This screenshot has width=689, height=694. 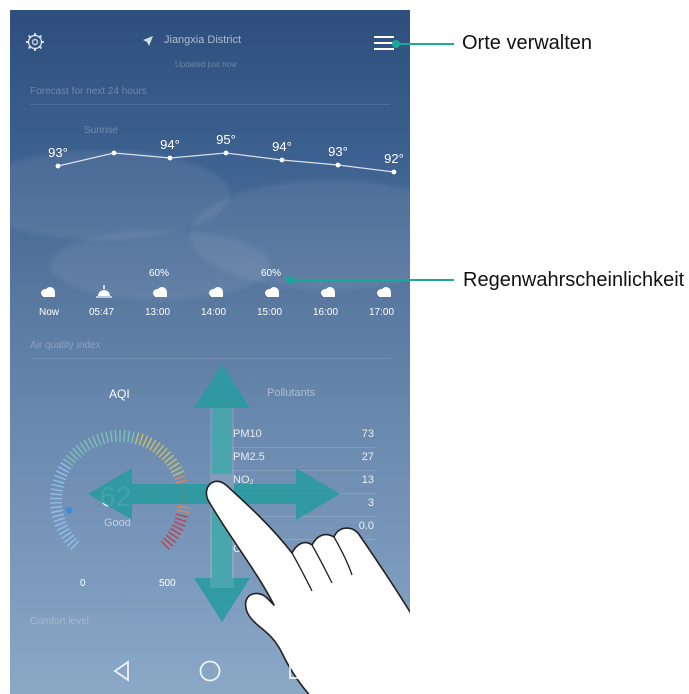 What do you see at coordinates (574, 280) in the screenshot?
I see `callout-precipitation: Regenwahrscheinlichkeit` at bounding box center [574, 280].